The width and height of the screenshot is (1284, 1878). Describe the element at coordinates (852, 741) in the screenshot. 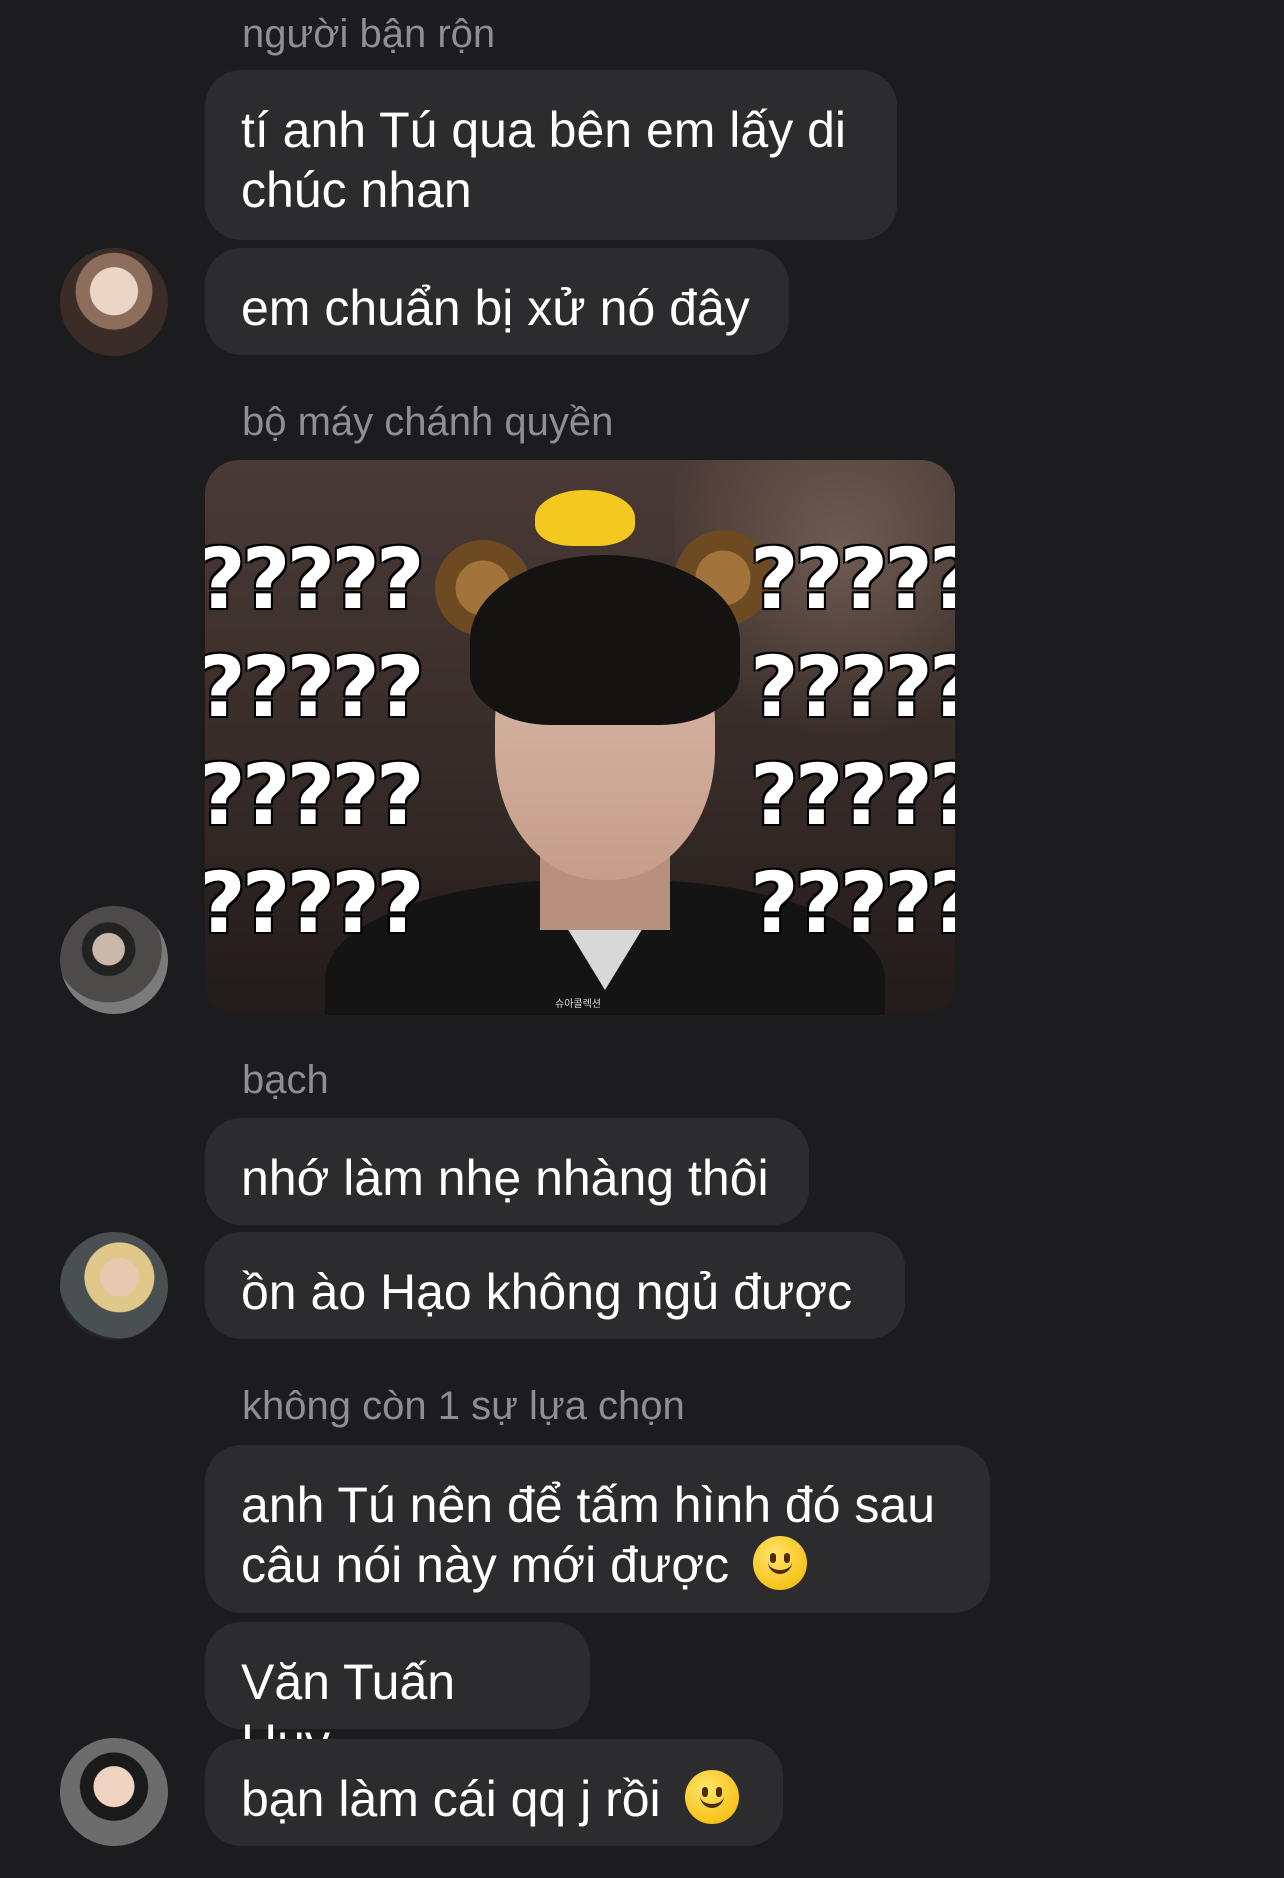

I see `question-marks-right: ????? ????? ????? ?????` at that location.